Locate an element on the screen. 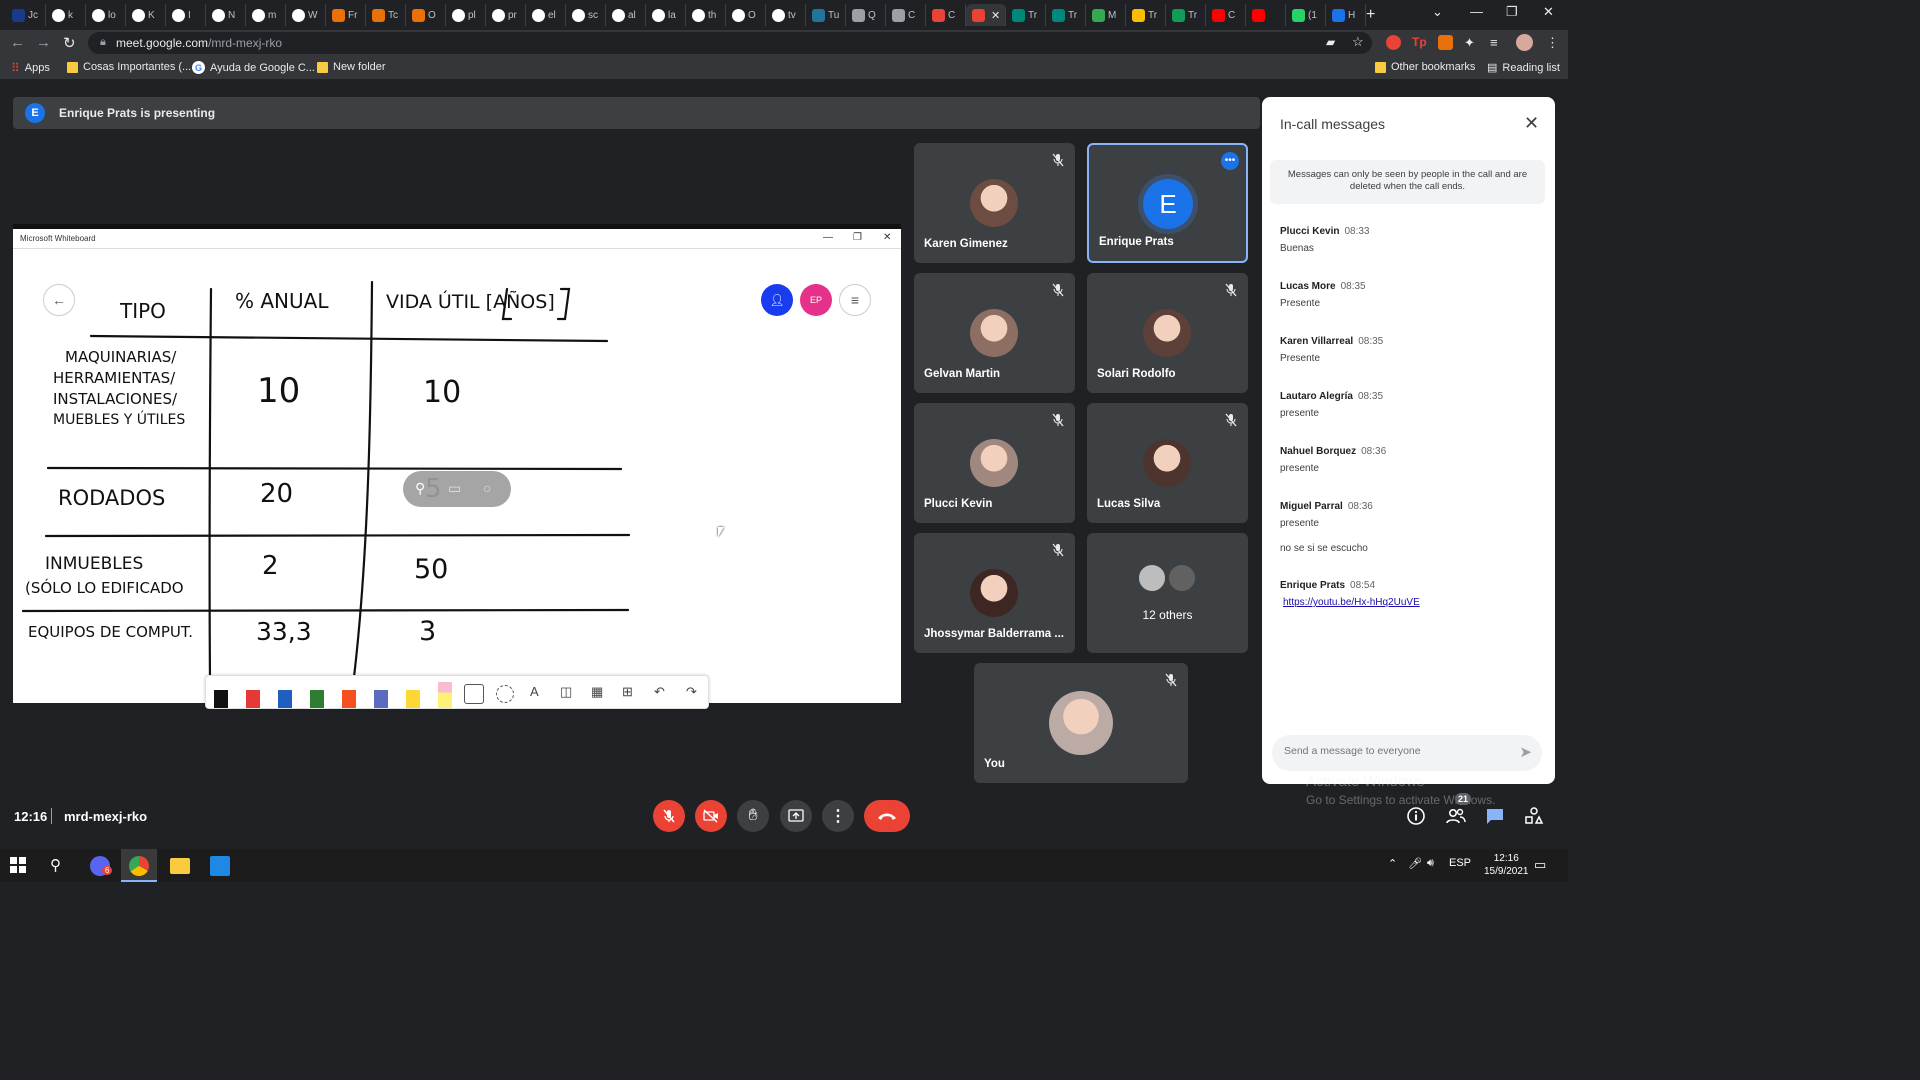 The width and height of the screenshot is (1920, 1080). send-icon: ➤ is located at coordinates (1525, 752).